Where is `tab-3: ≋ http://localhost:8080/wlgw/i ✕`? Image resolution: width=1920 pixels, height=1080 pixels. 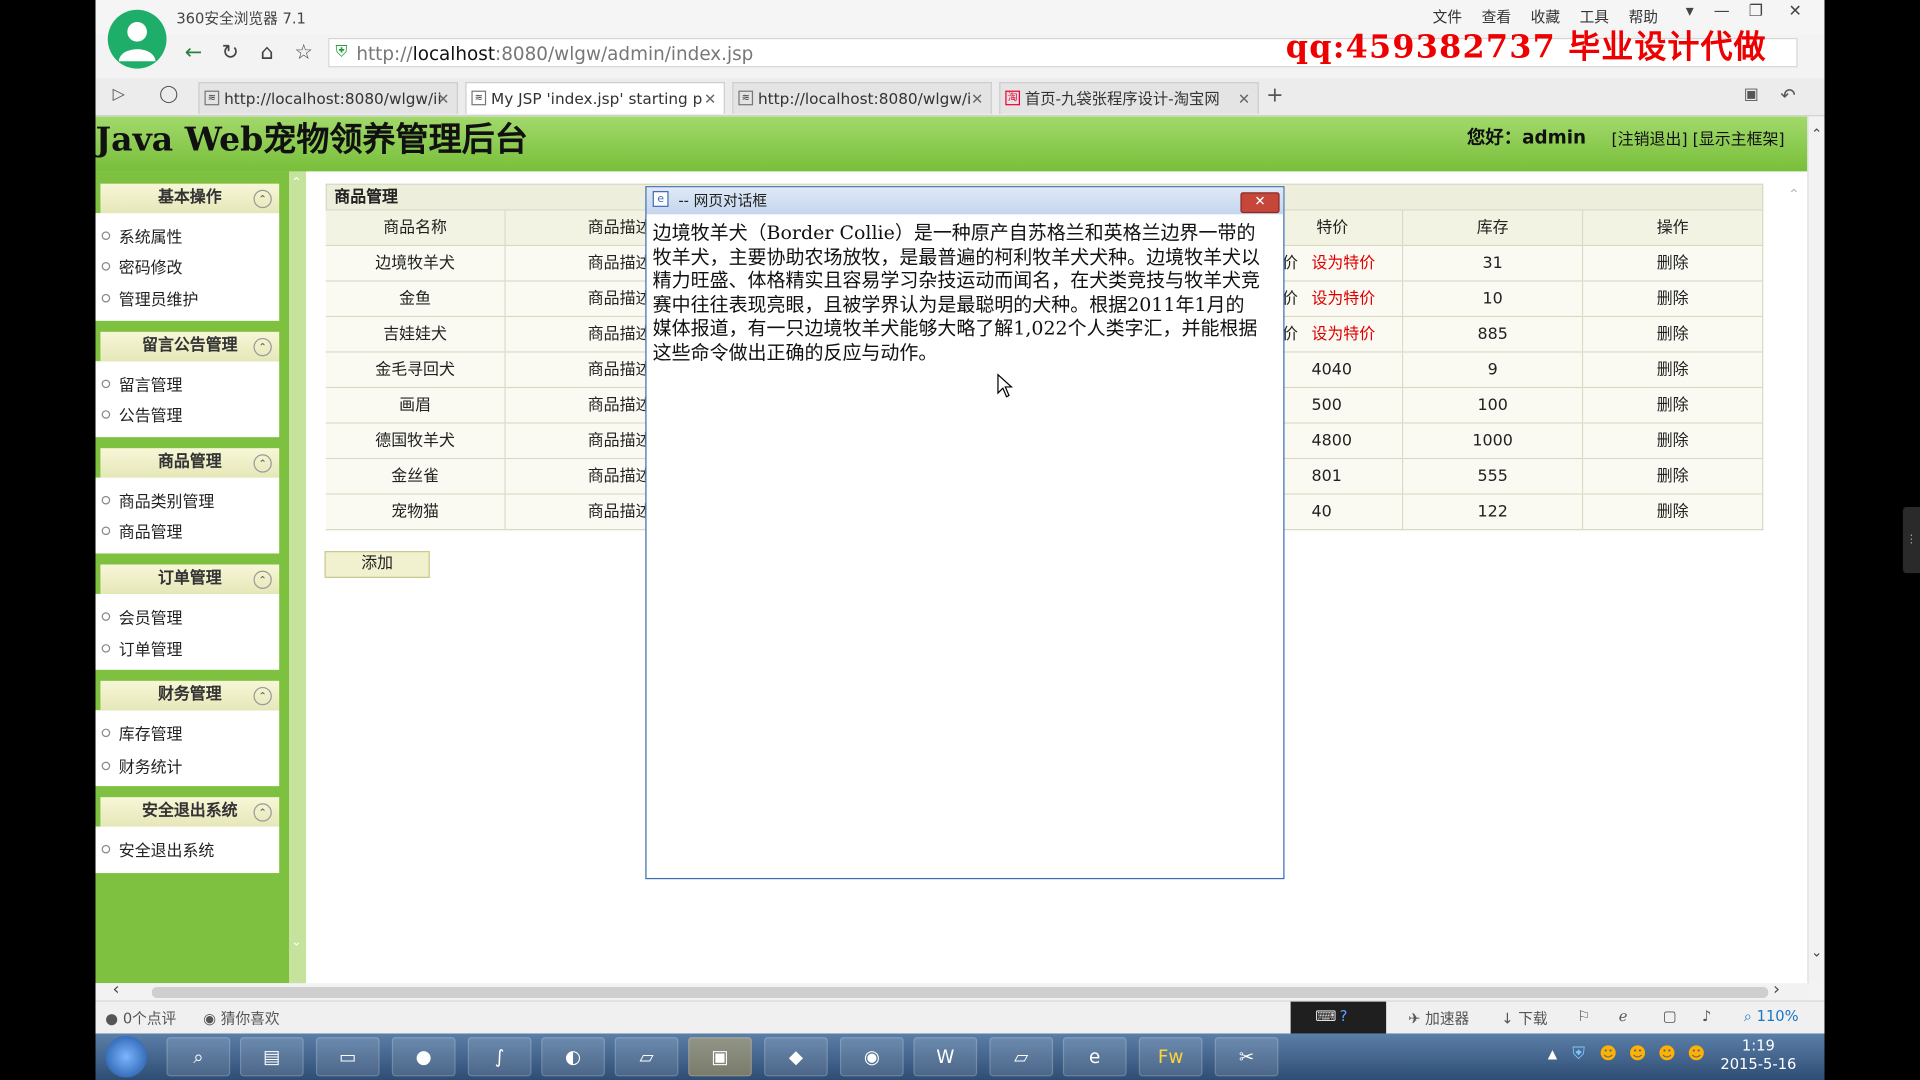
tab-3: ≋ http://localhost:8080/wlgw/i ✕ is located at coordinates (862, 98).